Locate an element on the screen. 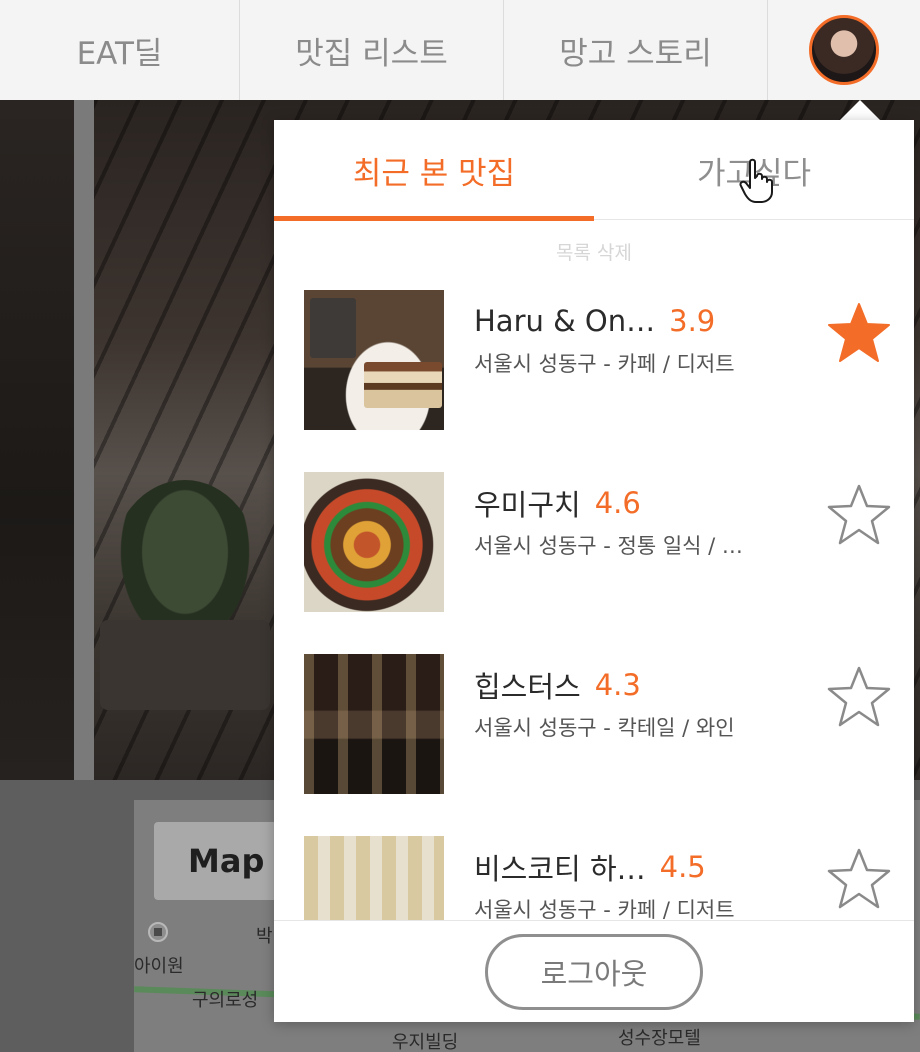 The width and height of the screenshot is (920, 1052). restaurant-name-line: 비스코티 하… 4.5 is located at coordinates (629, 867).